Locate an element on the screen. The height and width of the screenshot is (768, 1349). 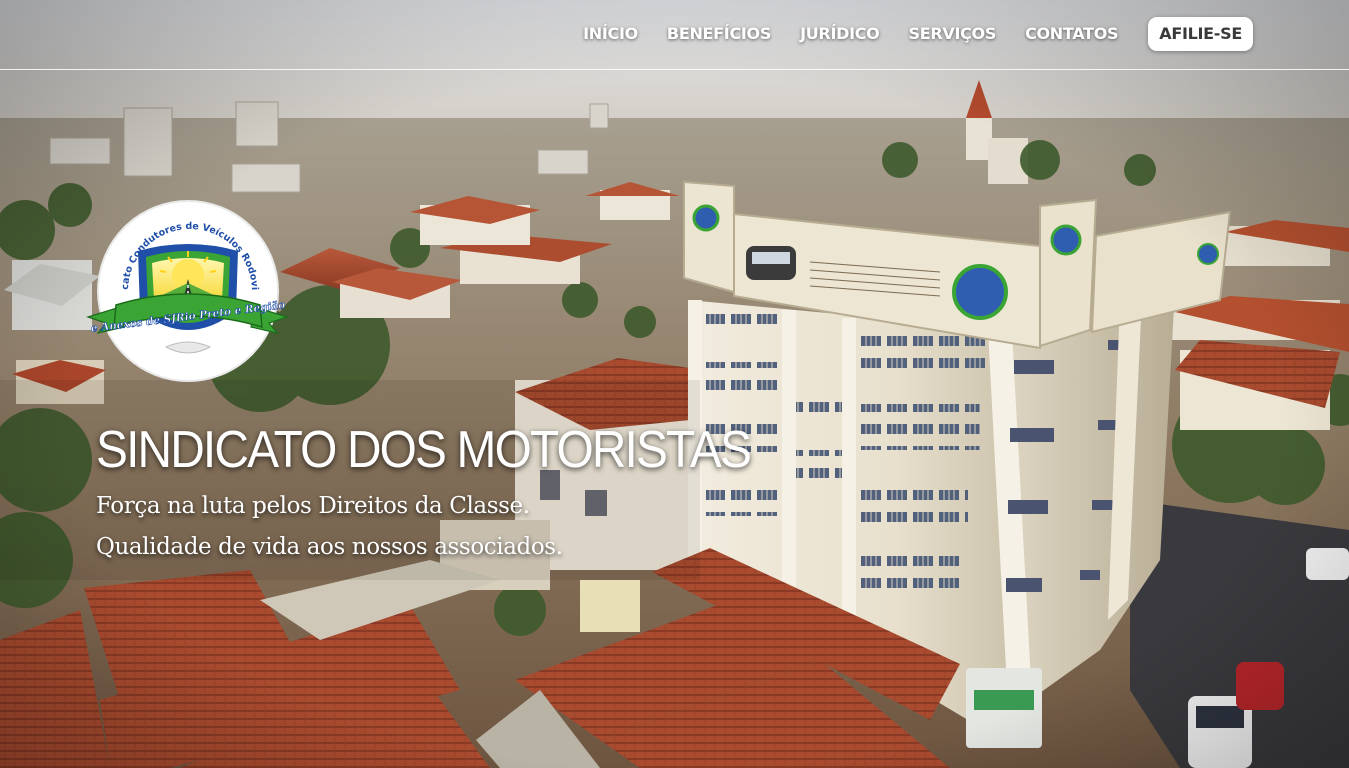
afilie-se-button: AFILIE-SE is located at coordinates (1200, 34).